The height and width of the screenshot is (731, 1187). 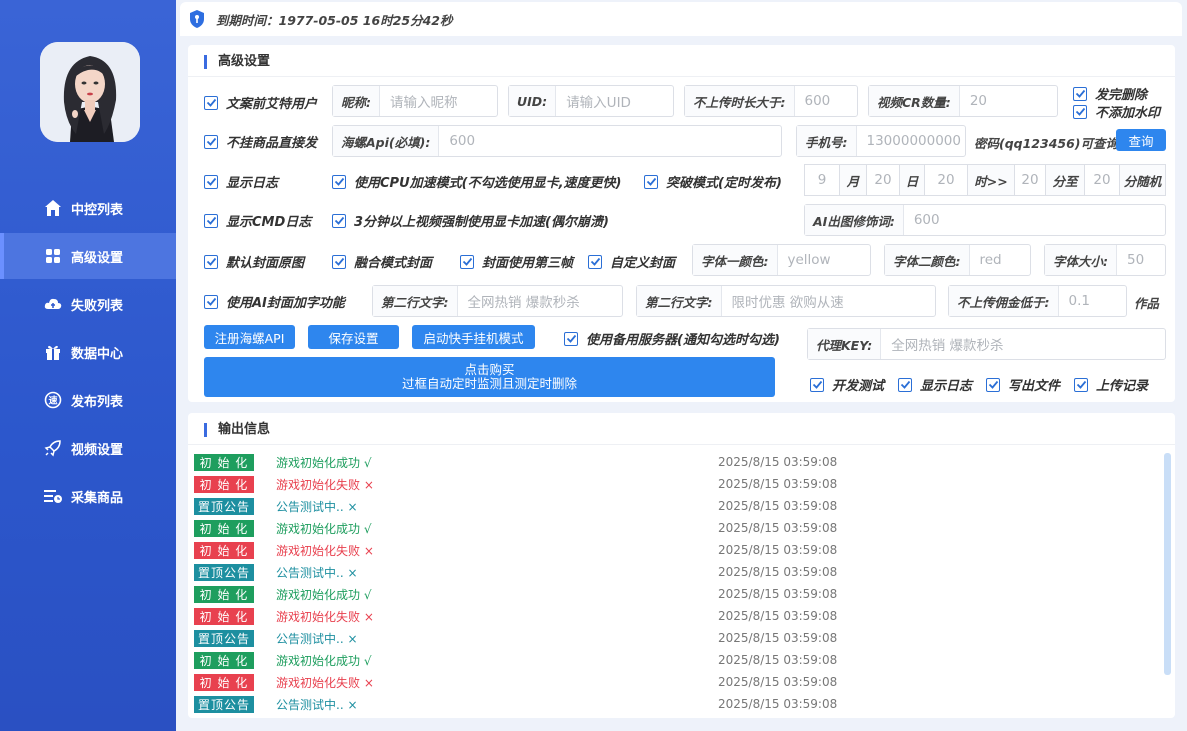 What do you see at coordinates (912, 180) in the screenshot?
I see `day-label: 日` at bounding box center [912, 180].